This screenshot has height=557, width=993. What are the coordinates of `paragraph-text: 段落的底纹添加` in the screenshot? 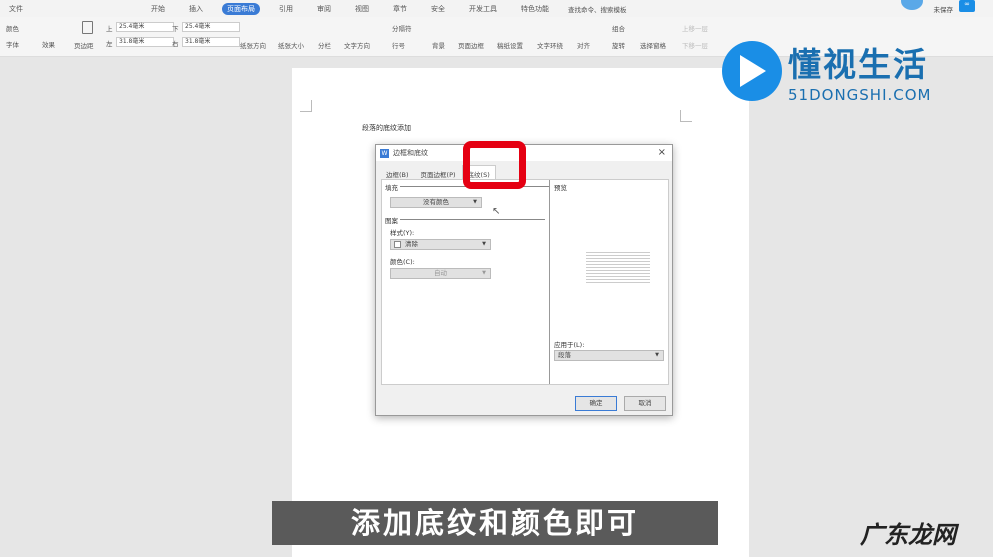 It's located at (386, 128).